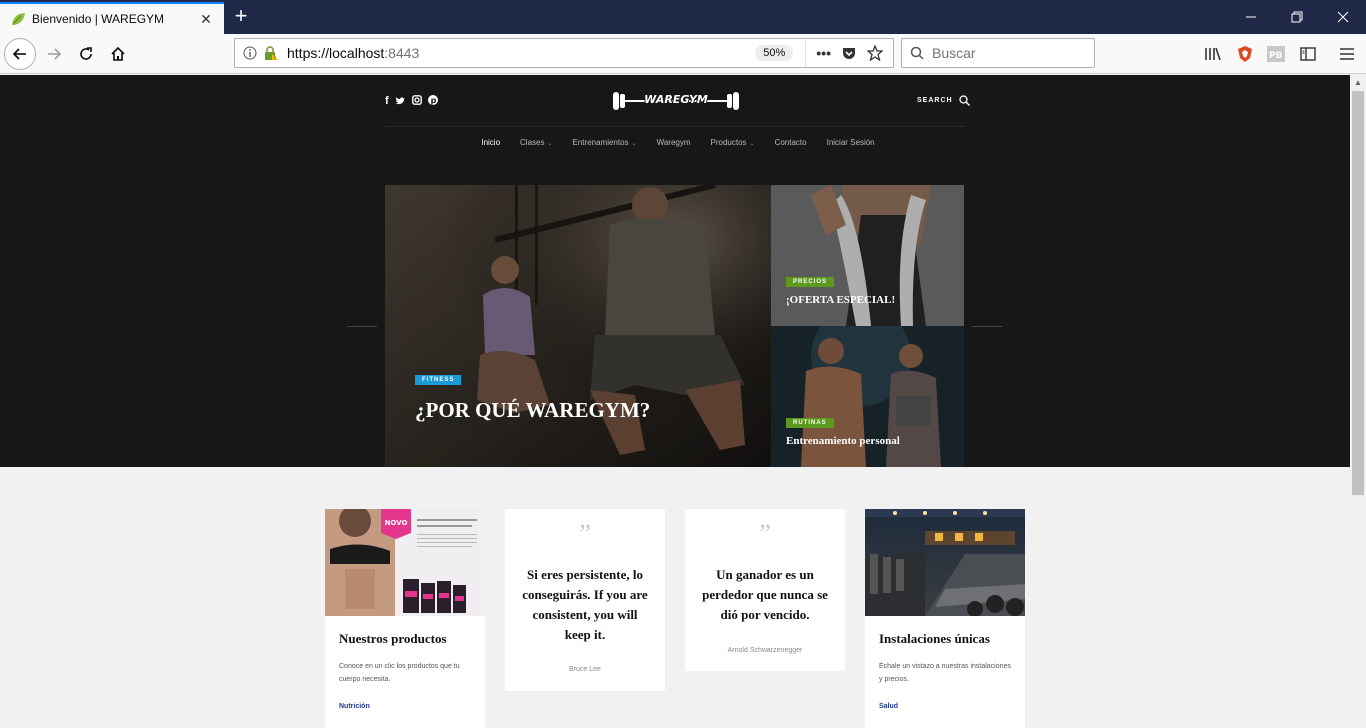  What do you see at coordinates (987, 326) in the screenshot?
I see `slider-next-line` at bounding box center [987, 326].